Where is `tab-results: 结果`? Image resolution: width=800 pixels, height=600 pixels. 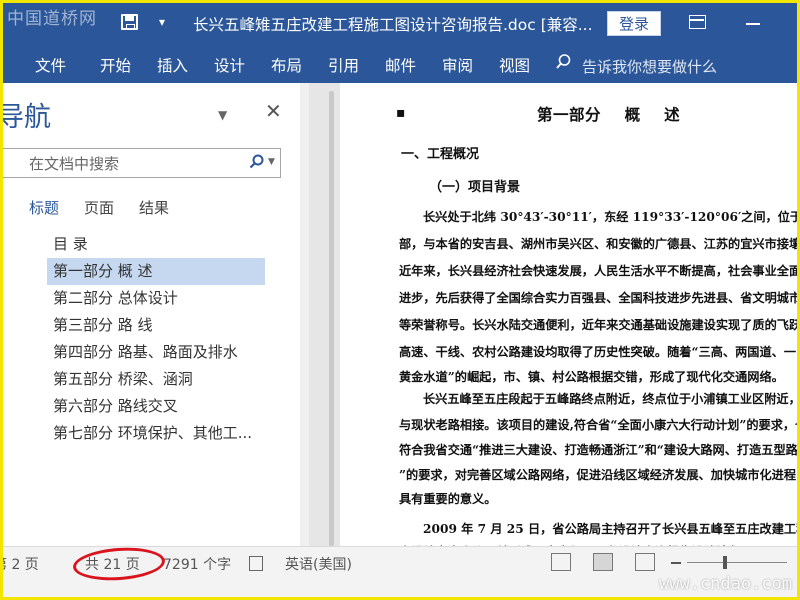
tab-results: 结果 is located at coordinates (154, 207).